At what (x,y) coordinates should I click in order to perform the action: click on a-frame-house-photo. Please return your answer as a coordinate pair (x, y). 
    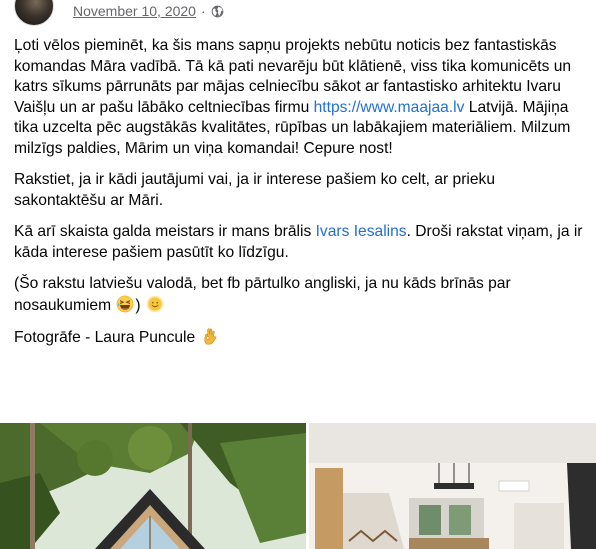
    Looking at the image, I should click on (153, 486).